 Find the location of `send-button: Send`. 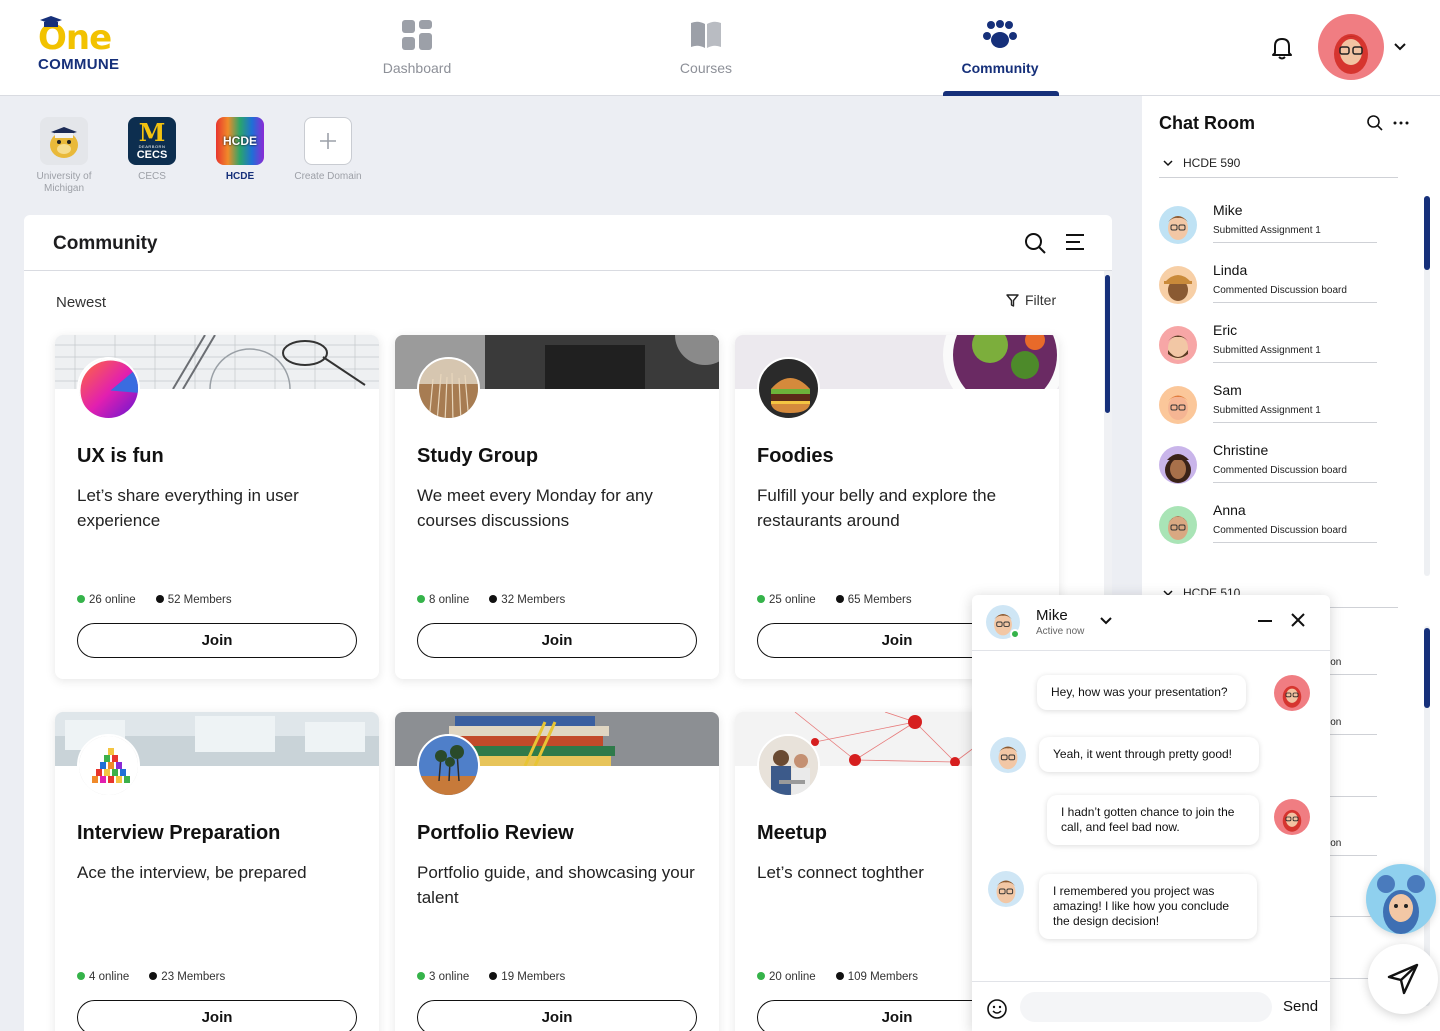

send-button: Send is located at coordinates (1300, 1006).